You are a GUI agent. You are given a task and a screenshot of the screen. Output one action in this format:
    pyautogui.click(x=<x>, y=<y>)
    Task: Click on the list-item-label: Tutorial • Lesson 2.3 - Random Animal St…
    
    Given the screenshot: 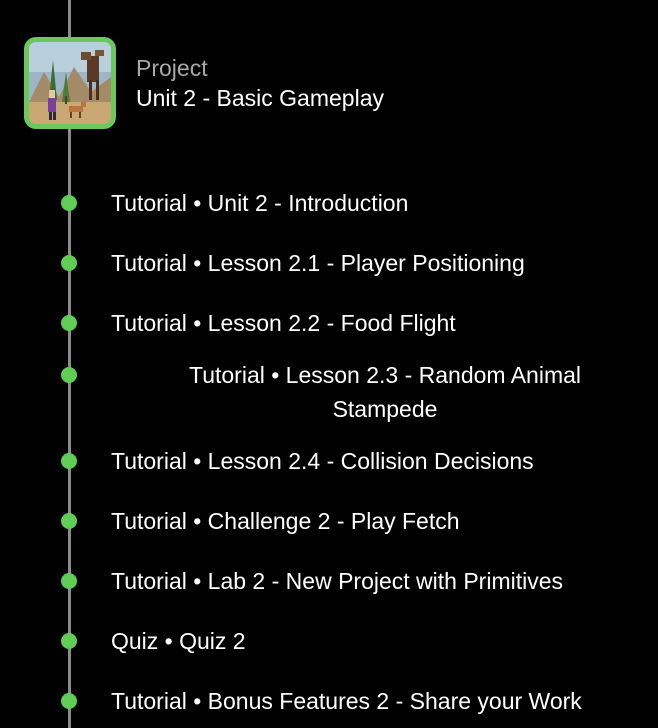 What is the action you would take?
    pyautogui.click(x=385, y=392)
    